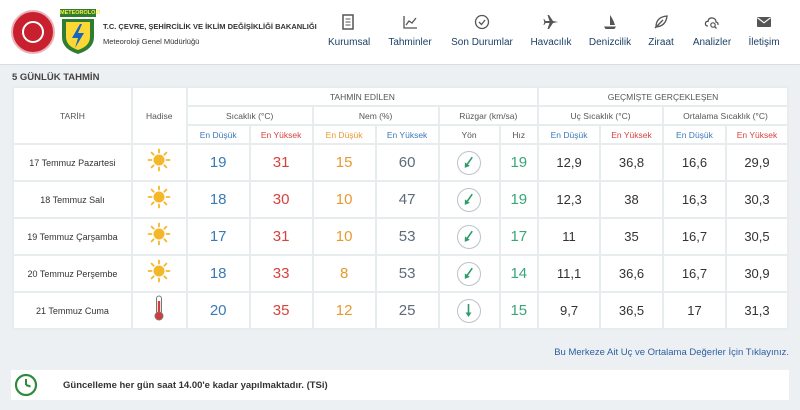  Describe the element at coordinates (764, 34) in the screenshot. I see `nav-iletisim: İletişim` at that location.